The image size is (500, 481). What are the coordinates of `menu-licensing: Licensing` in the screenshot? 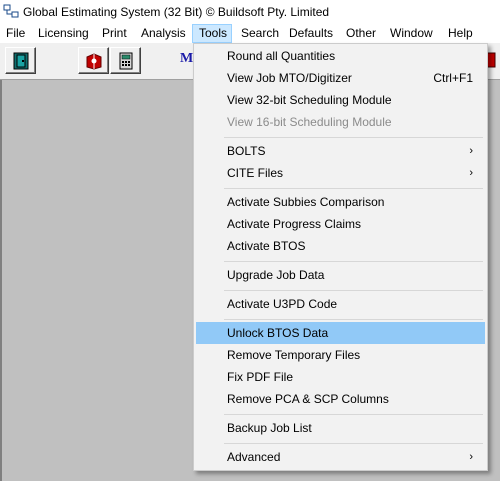 It's located at (63, 33).